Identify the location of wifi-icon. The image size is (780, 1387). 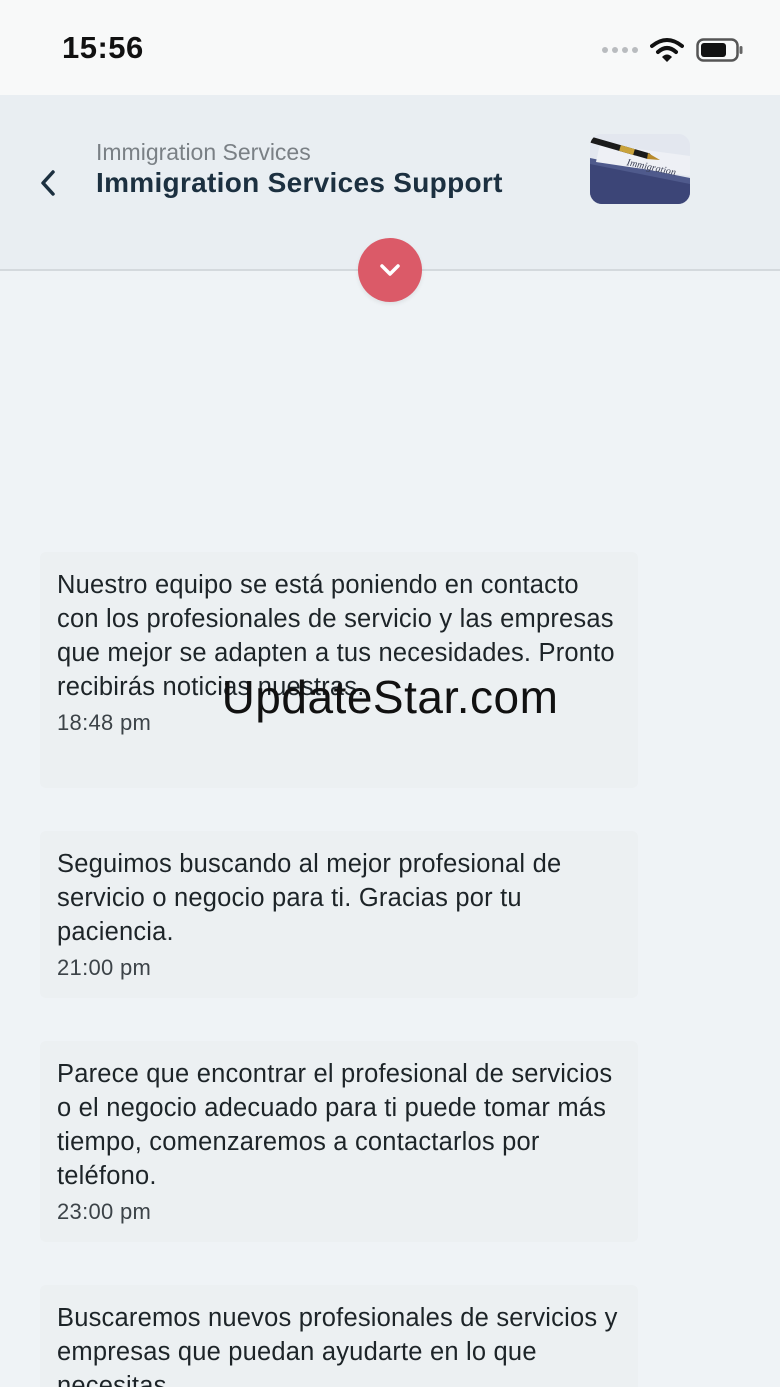
(667, 50).